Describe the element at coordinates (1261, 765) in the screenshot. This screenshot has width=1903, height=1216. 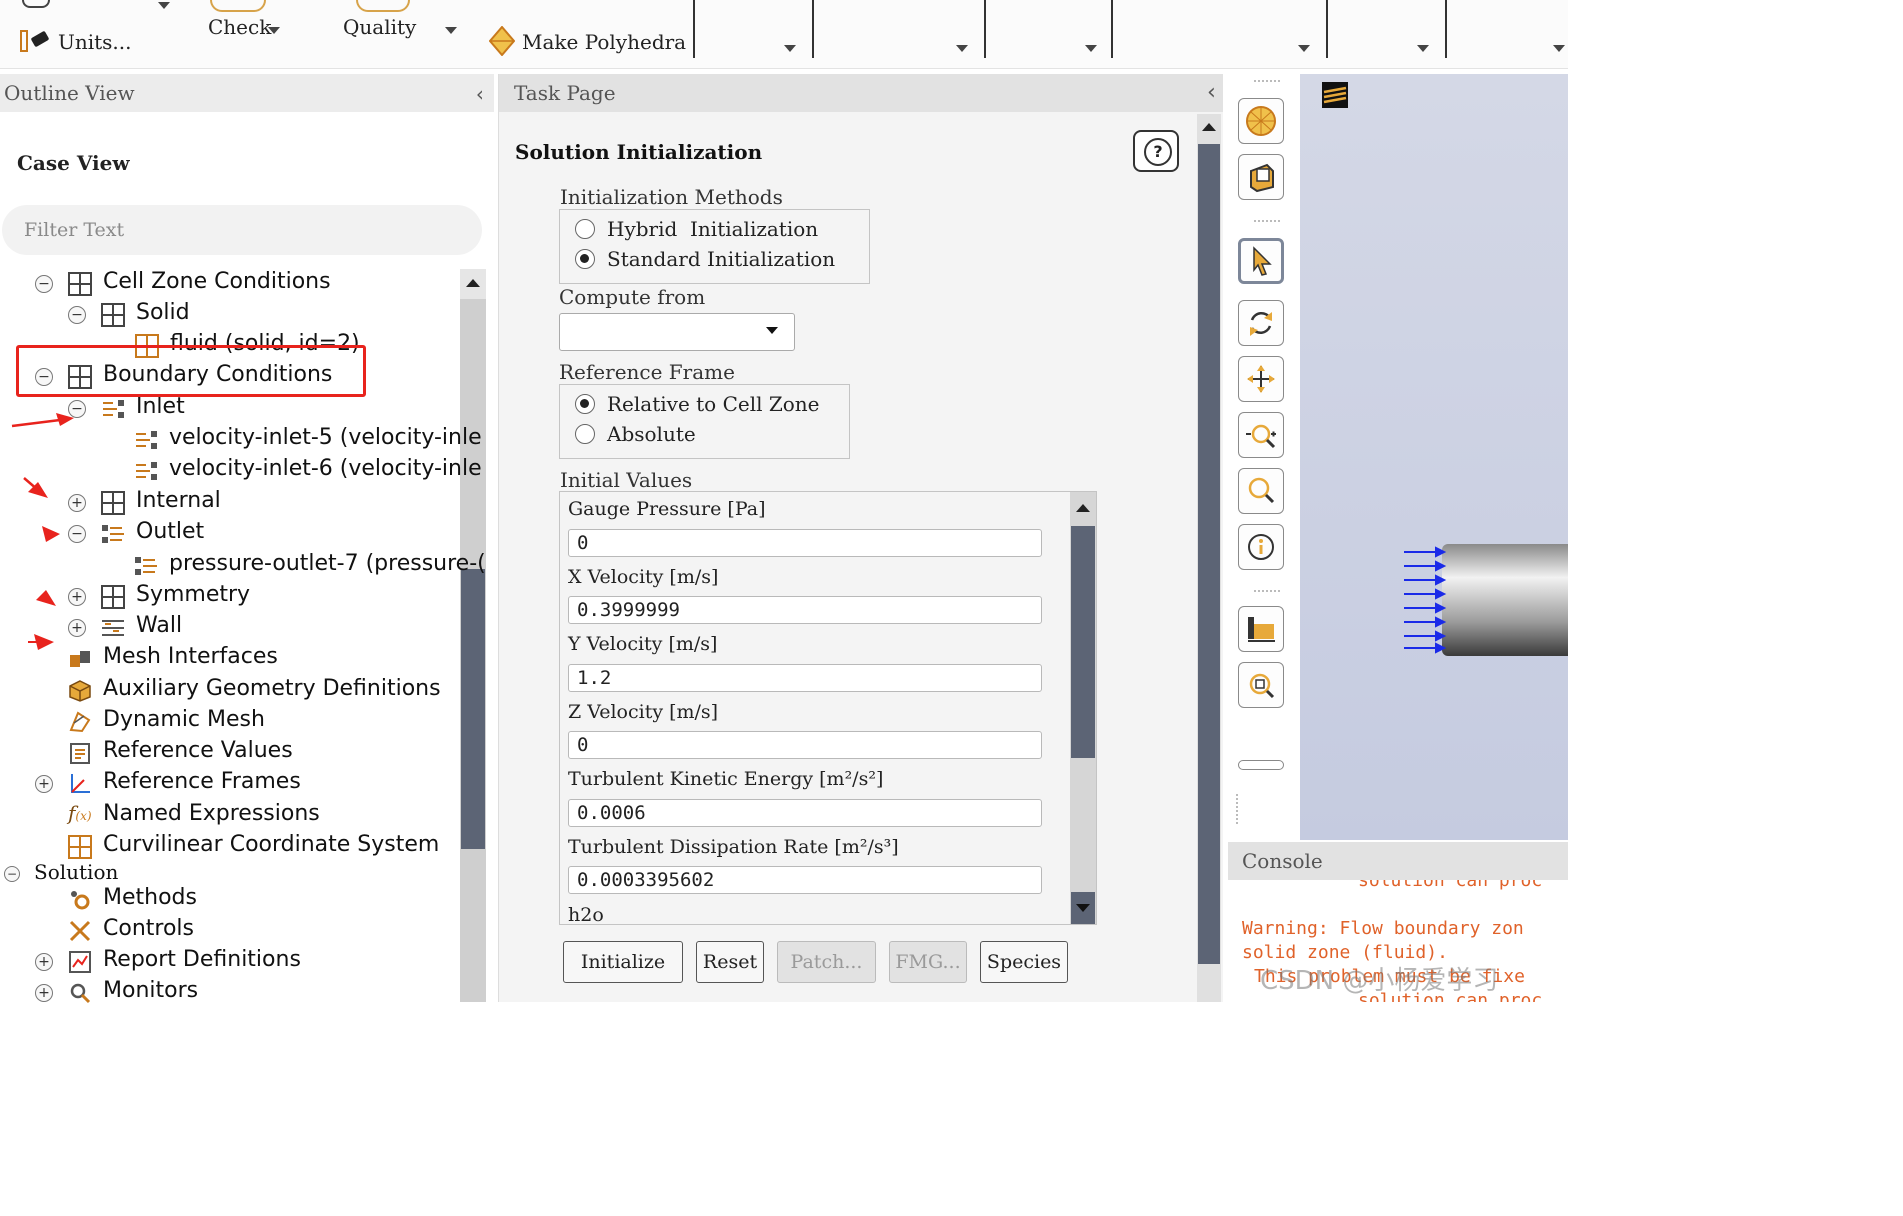
I see `expand-toolbar-button` at that location.